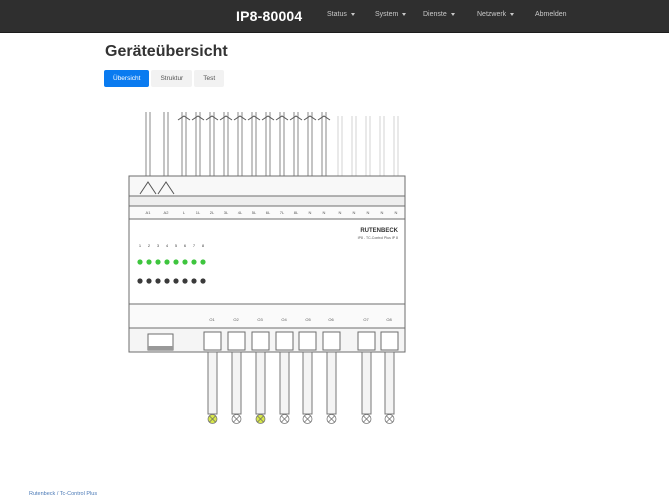 The image size is (669, 504). What do you see at coordinates (331, 319) in the screenshot?
I see `output-label: O6` at bounding box center [331, 319].